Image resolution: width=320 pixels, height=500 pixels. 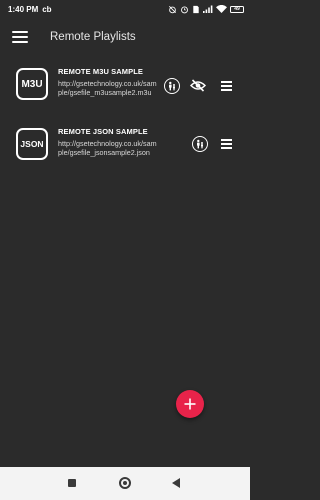 What do you see at coordinates (72, 483) in the screenshot?
I see `recents-icon` at bounding box center [72, 483].